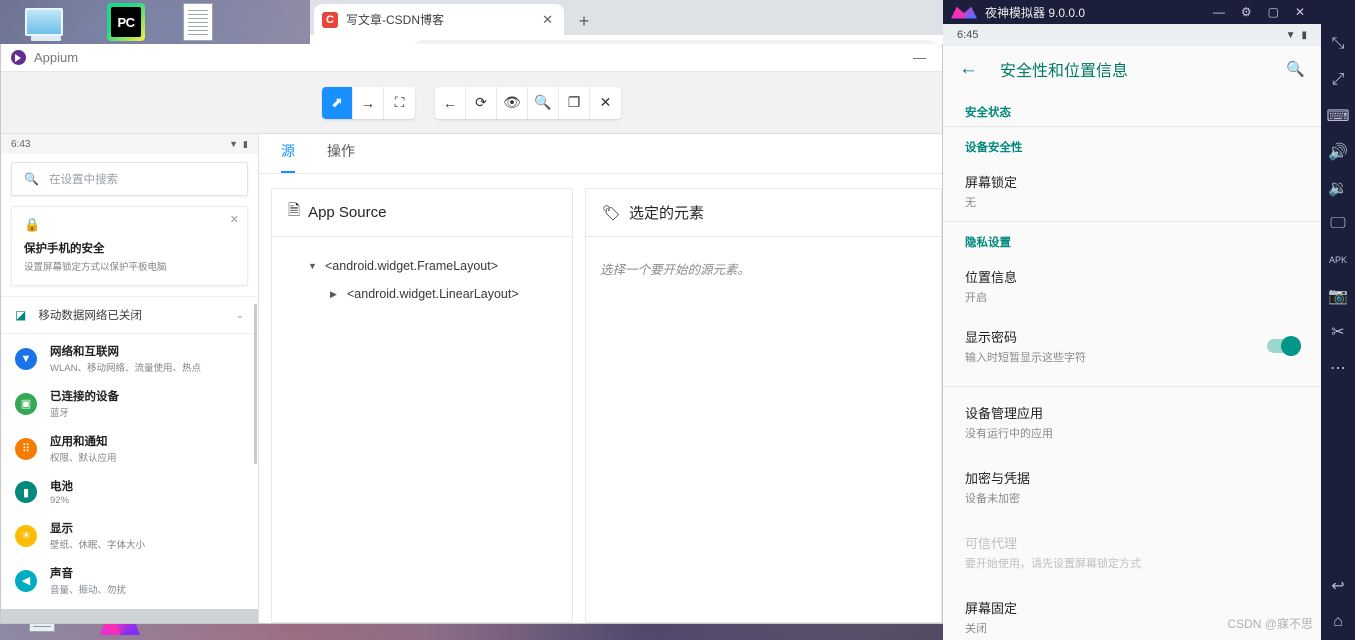  I want to click on settings-item-network: ▼ 网络和互联网 WLAN、移动网络、流量使用、热点, so click(129, 358).